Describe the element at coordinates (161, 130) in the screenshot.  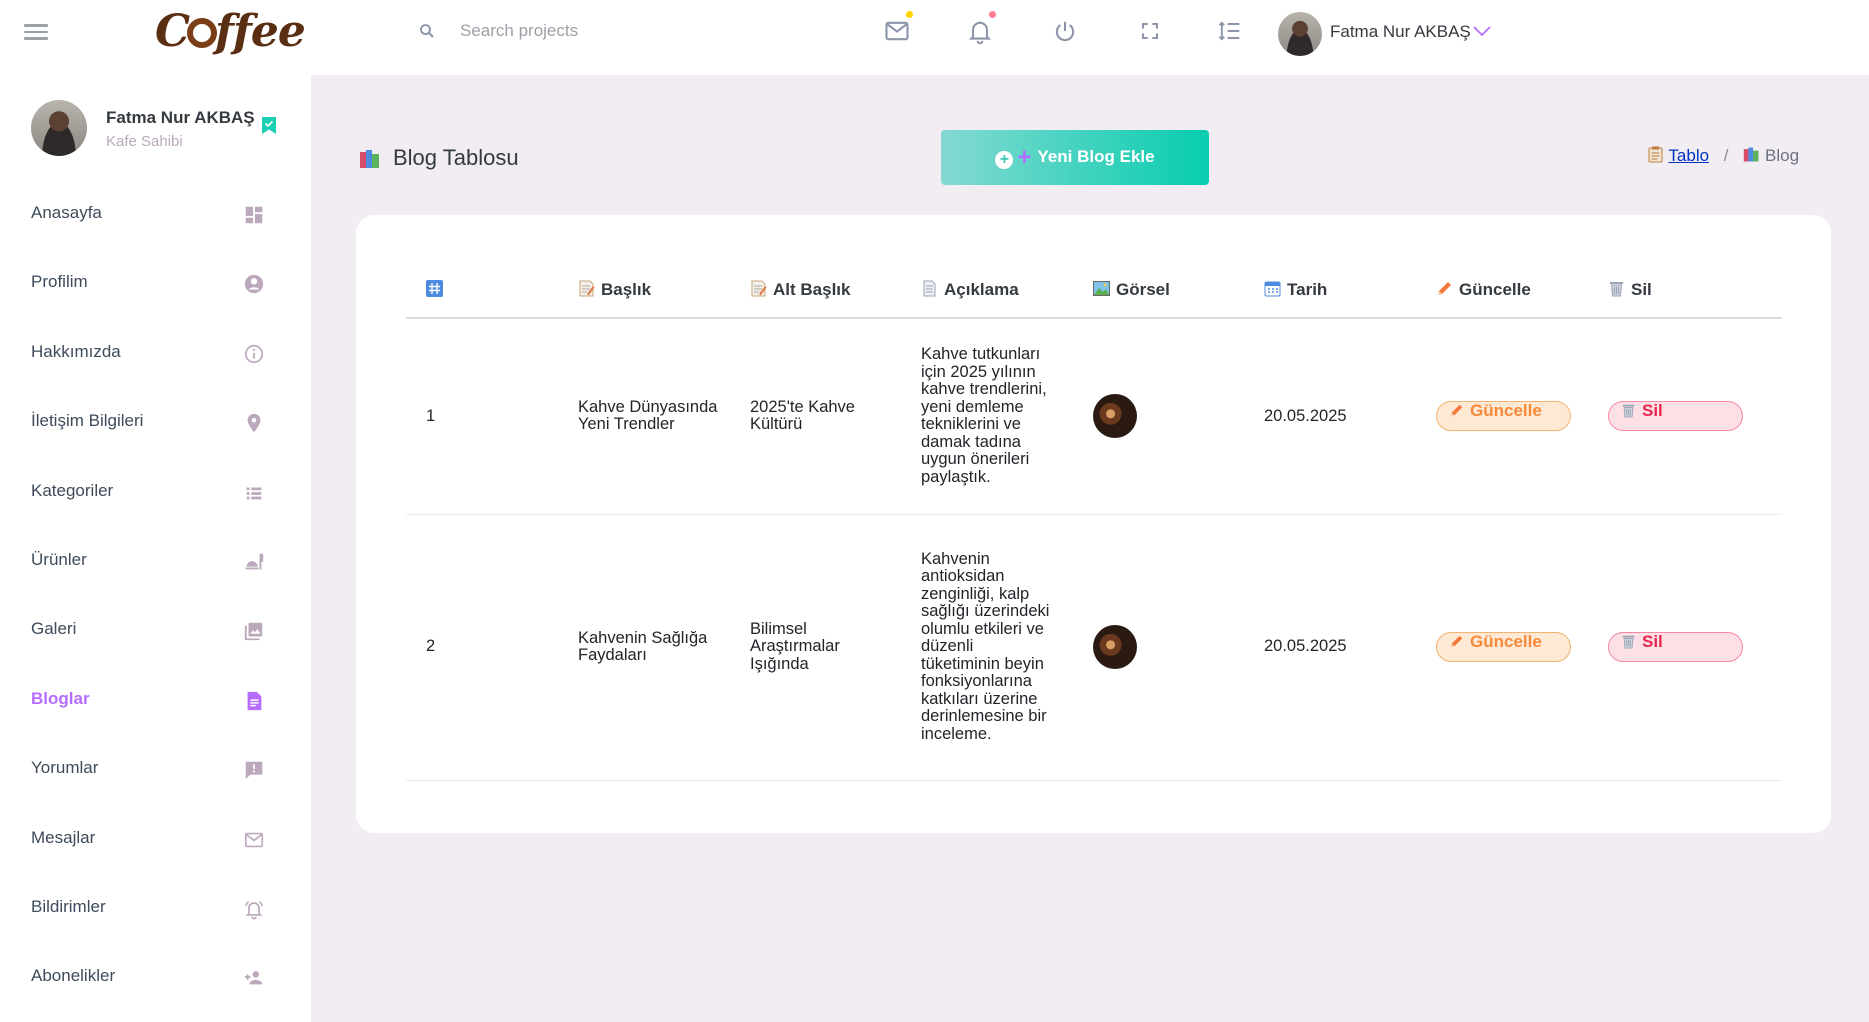
I see `sidebar-profile: Fatma Nur AKBAŞ Kafe Sahibi` at that location.